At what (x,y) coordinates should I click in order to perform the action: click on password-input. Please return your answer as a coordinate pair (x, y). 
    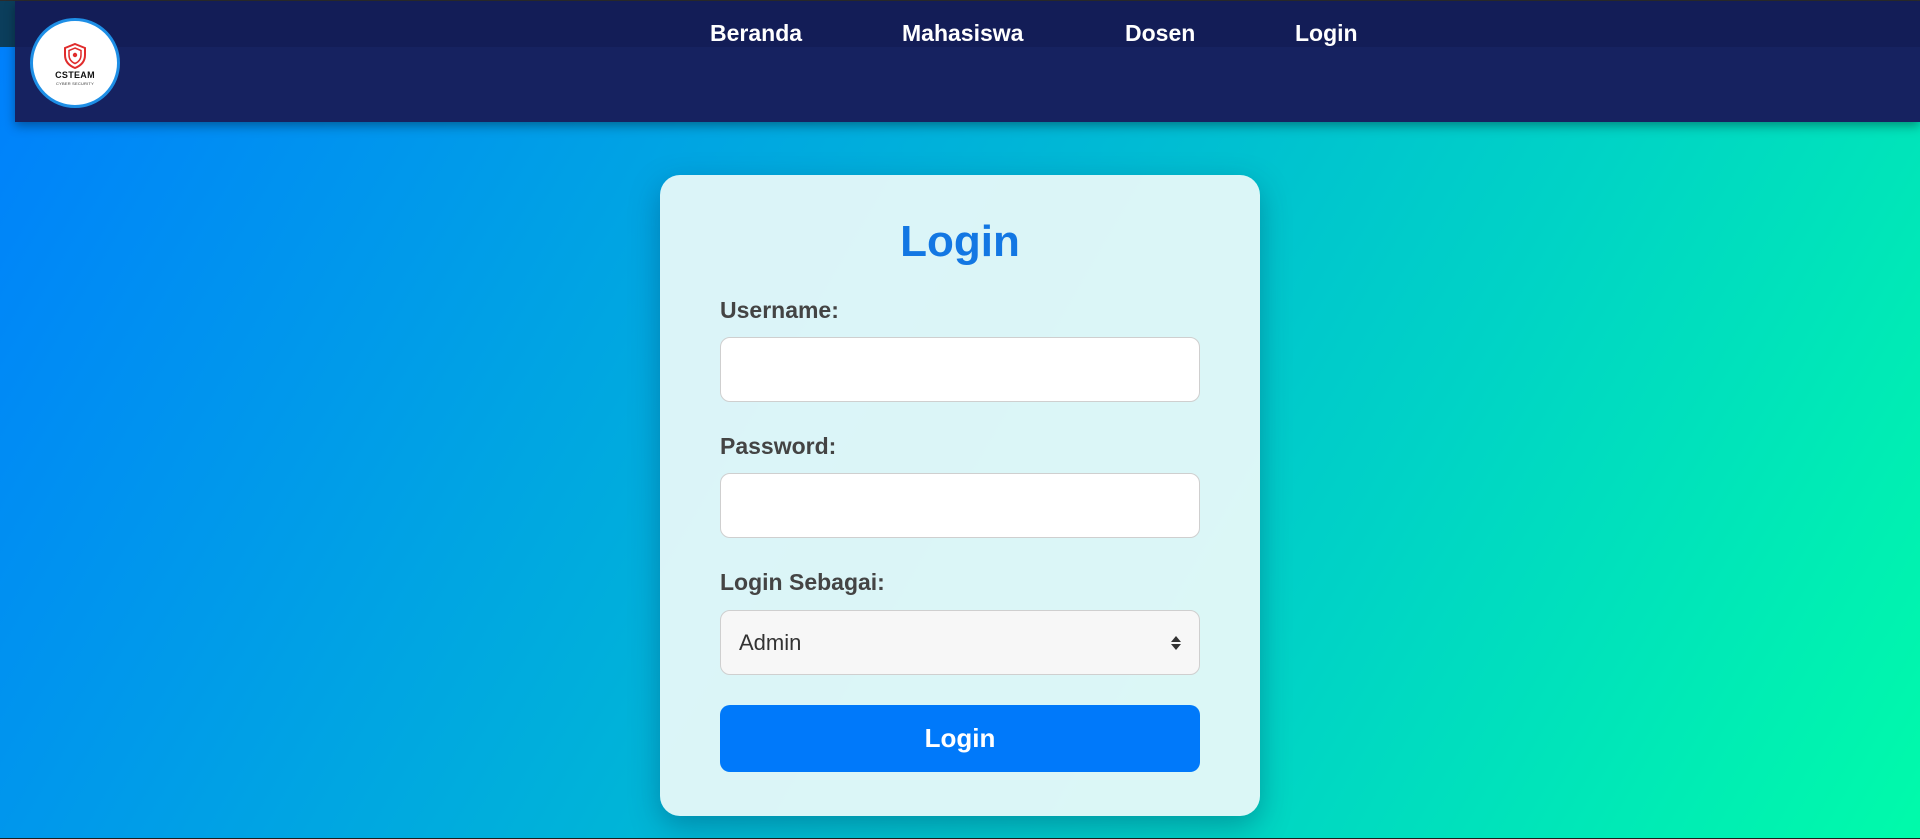
    Looking at the image, I should click on (960, 505).